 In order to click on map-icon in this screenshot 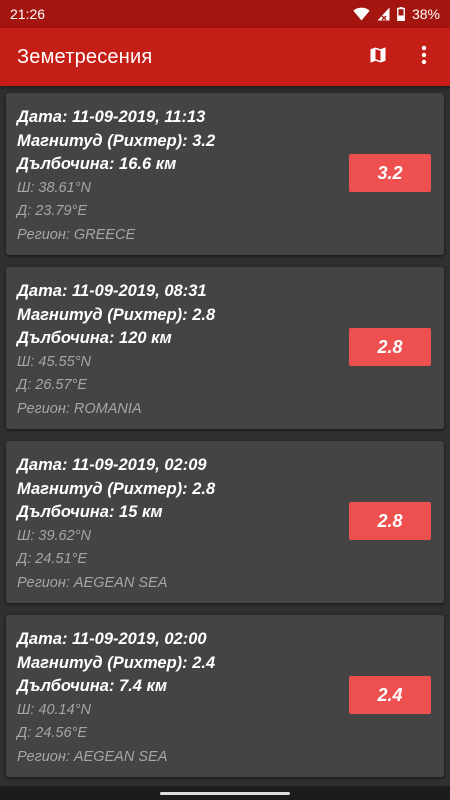, I will do `click(378, 57)`.